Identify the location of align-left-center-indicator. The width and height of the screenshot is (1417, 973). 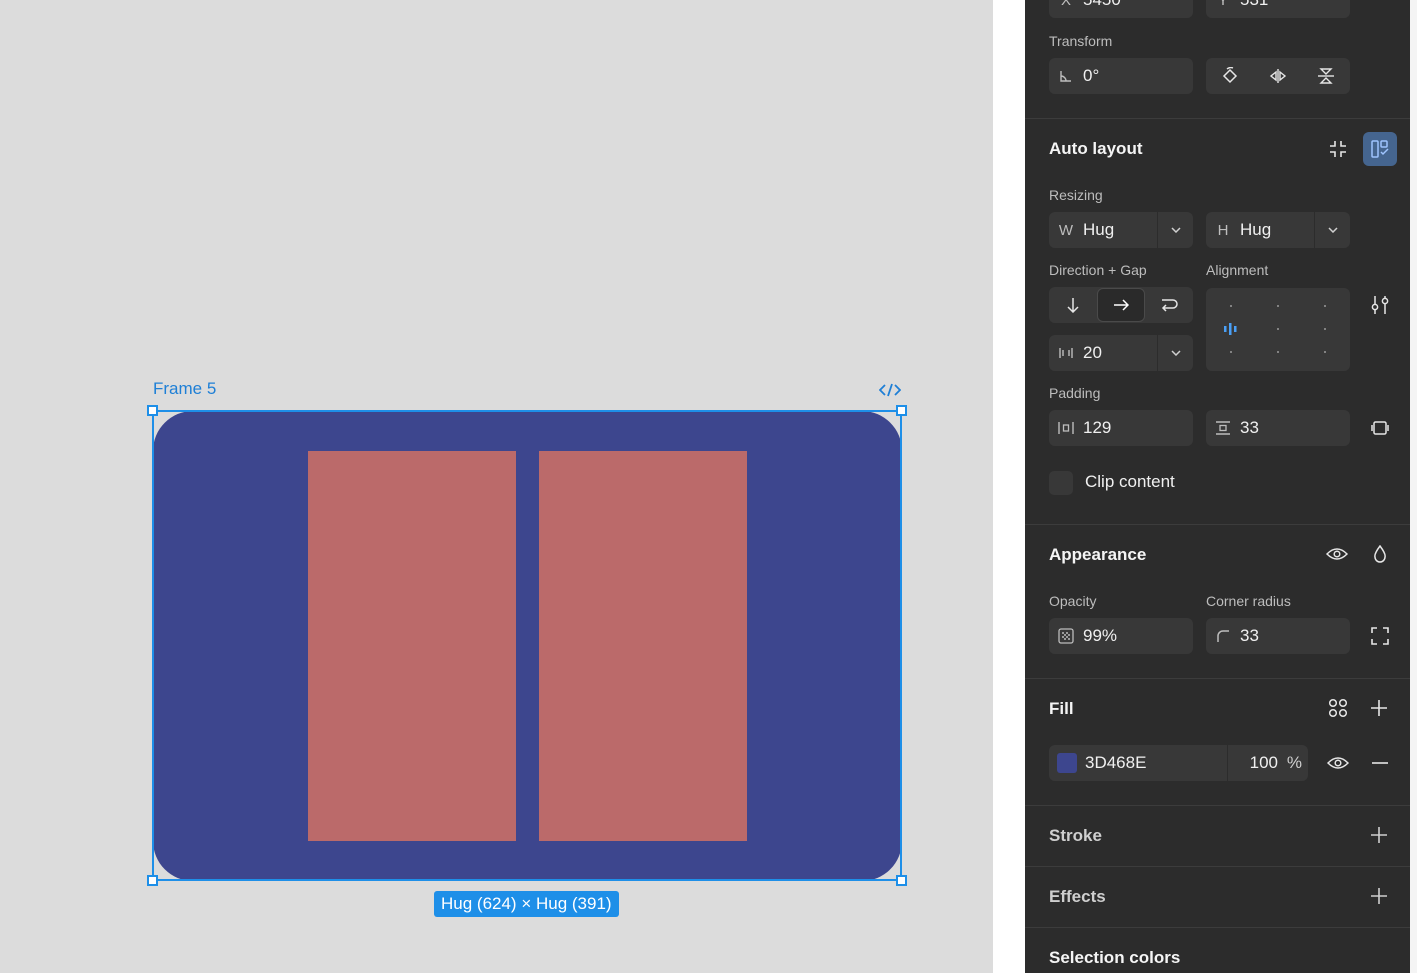
(1231, 329).